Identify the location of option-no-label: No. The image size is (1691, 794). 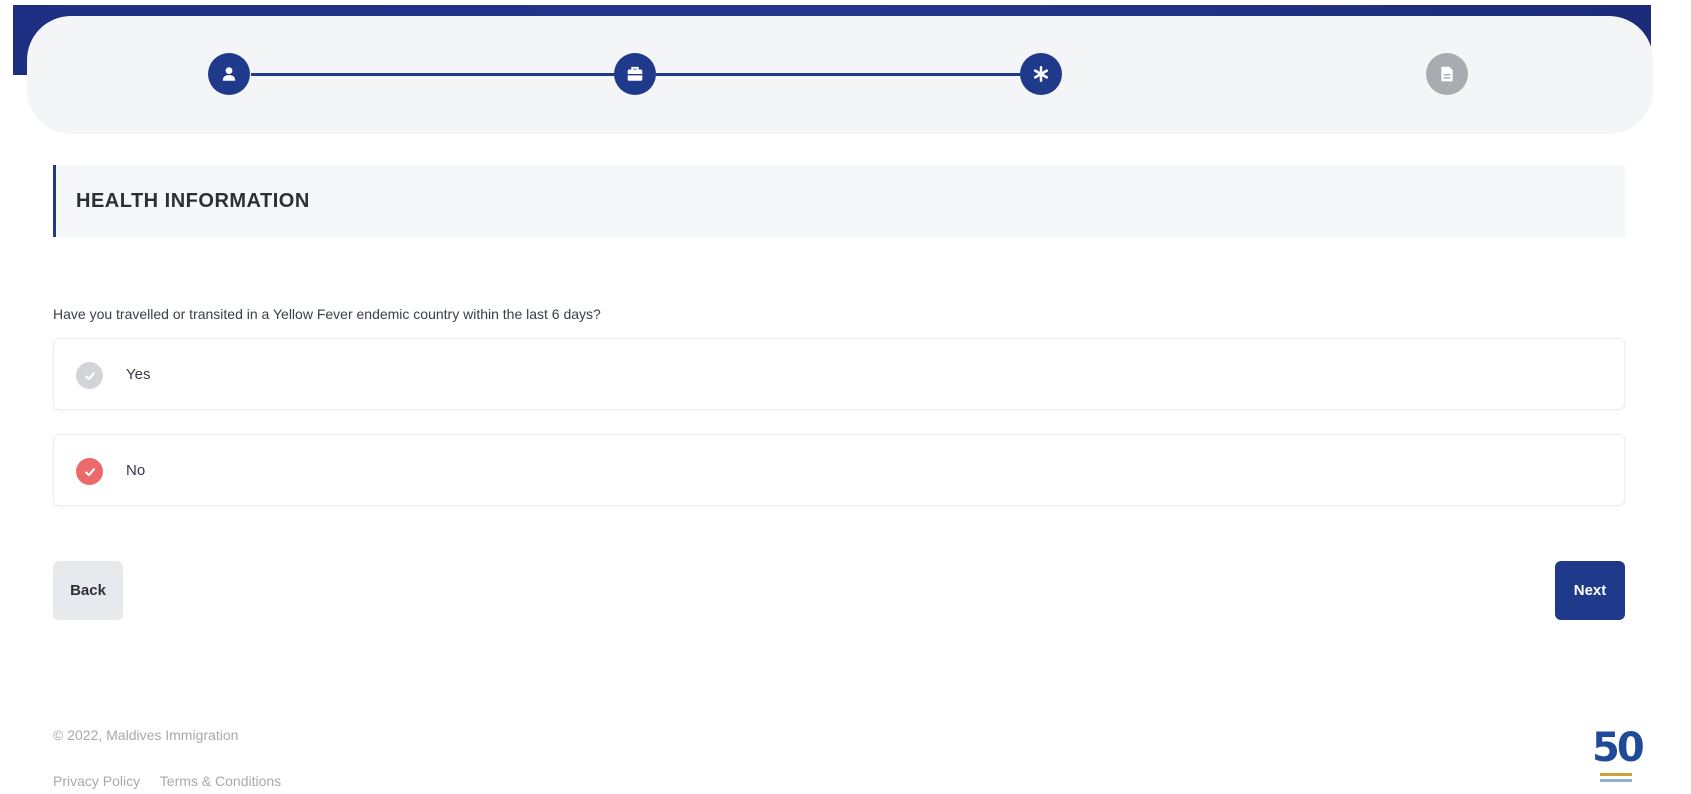
(136, 470).